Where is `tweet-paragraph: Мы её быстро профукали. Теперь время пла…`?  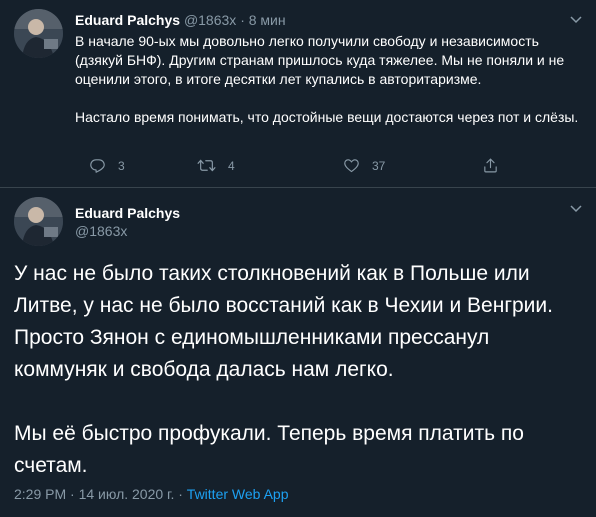
tweet-paragraph: Мы её быстро профукали. Теперь время пла… is located at coordinates (269, 449).